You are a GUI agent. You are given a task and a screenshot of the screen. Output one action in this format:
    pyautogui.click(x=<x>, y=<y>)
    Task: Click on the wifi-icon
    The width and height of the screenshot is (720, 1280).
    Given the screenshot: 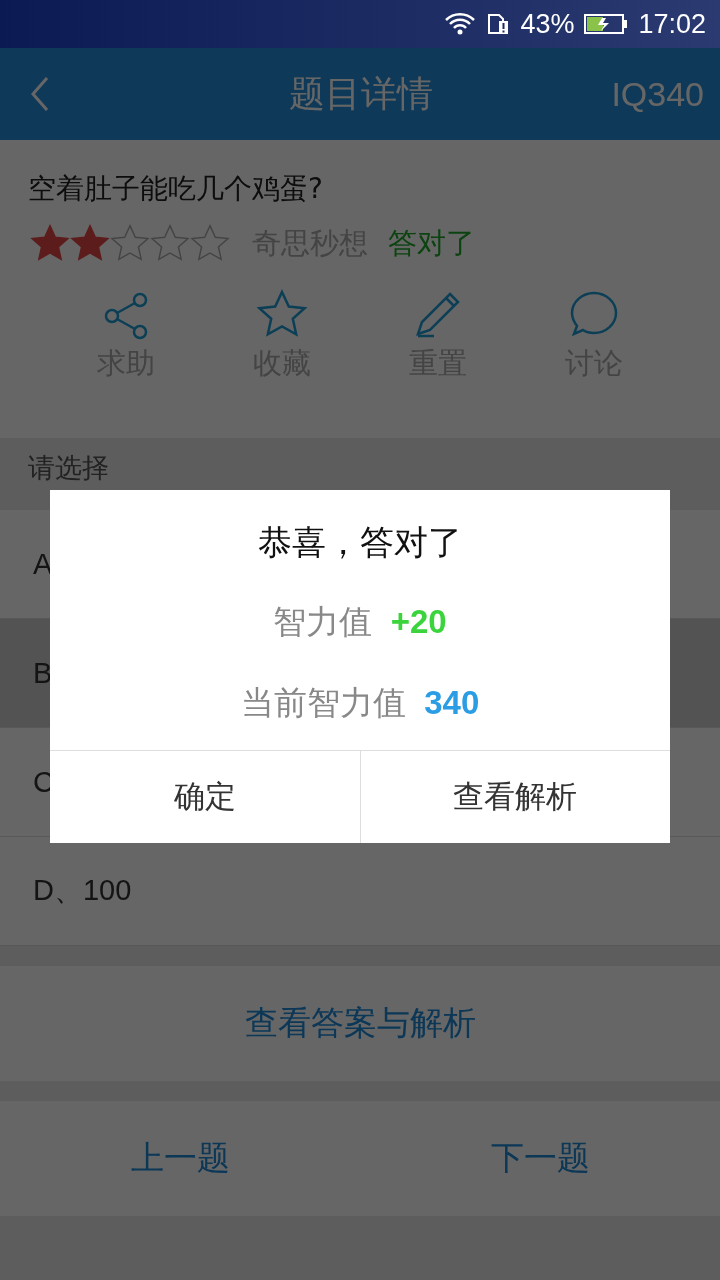 What is the action you would take?
    pyautogui.click(x=460, y=24)
    